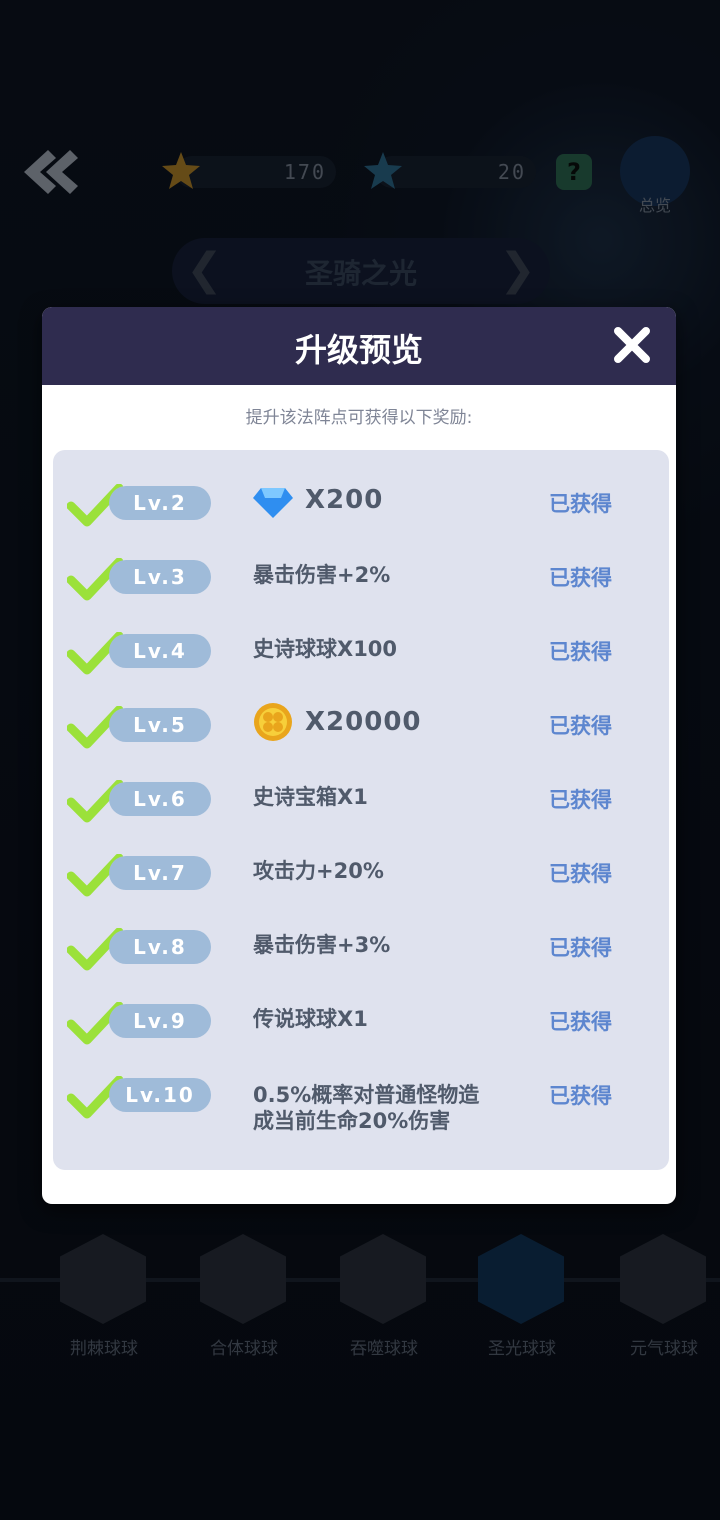 The image size is (720, 1520). Describe the element at coordinates (361, 884) in the screenshot. I see `reward-row: Lv.7 攻击力+20% 已获得` at that location.